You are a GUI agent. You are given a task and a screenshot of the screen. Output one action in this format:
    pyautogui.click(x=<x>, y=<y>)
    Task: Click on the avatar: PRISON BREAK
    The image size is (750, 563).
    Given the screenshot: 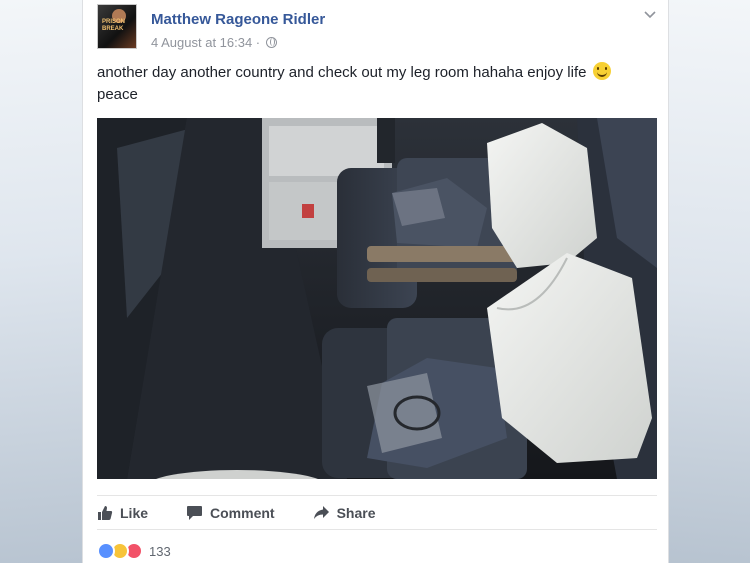 What is the action you would take?
    pyautogui.click(x=117, y=26)
    